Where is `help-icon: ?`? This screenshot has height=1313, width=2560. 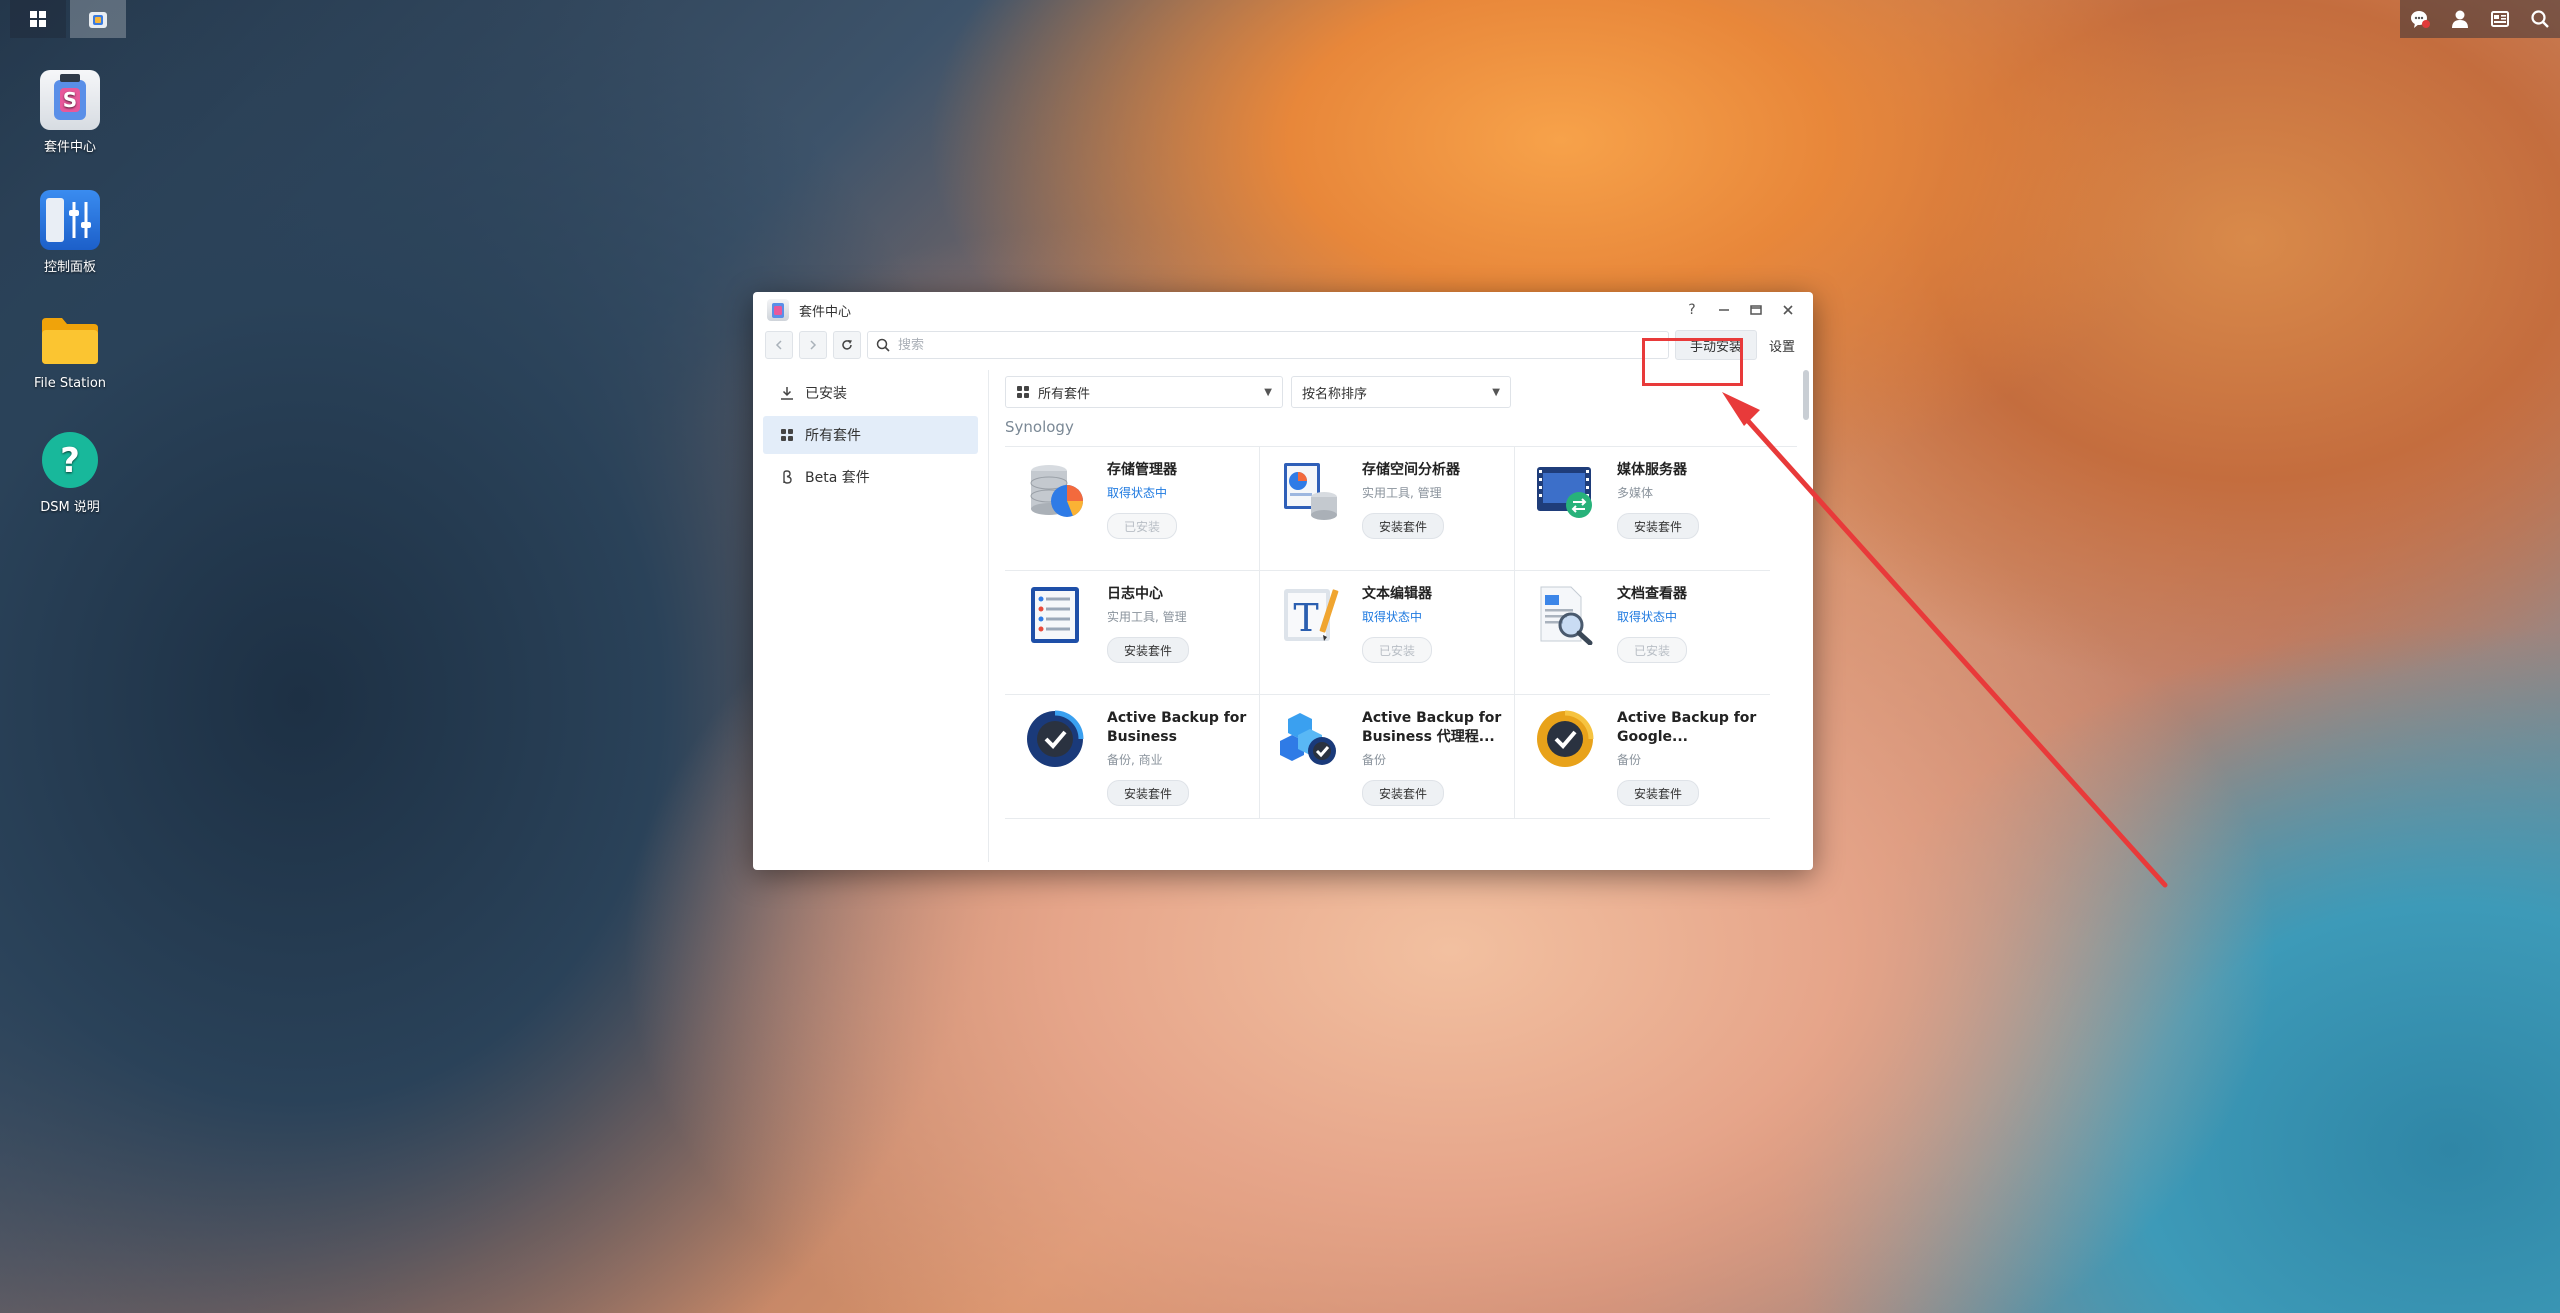 help-icon: ? is located at coordinates (70, 460).